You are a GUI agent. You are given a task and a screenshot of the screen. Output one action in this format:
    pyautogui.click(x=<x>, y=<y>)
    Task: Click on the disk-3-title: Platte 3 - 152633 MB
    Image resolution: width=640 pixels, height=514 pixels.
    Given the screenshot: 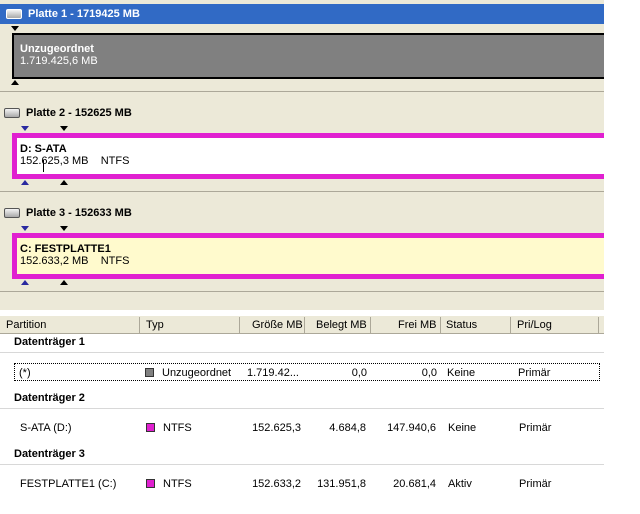 What is the action you would take?
    pyautogui.click(x=79, y=213)
    